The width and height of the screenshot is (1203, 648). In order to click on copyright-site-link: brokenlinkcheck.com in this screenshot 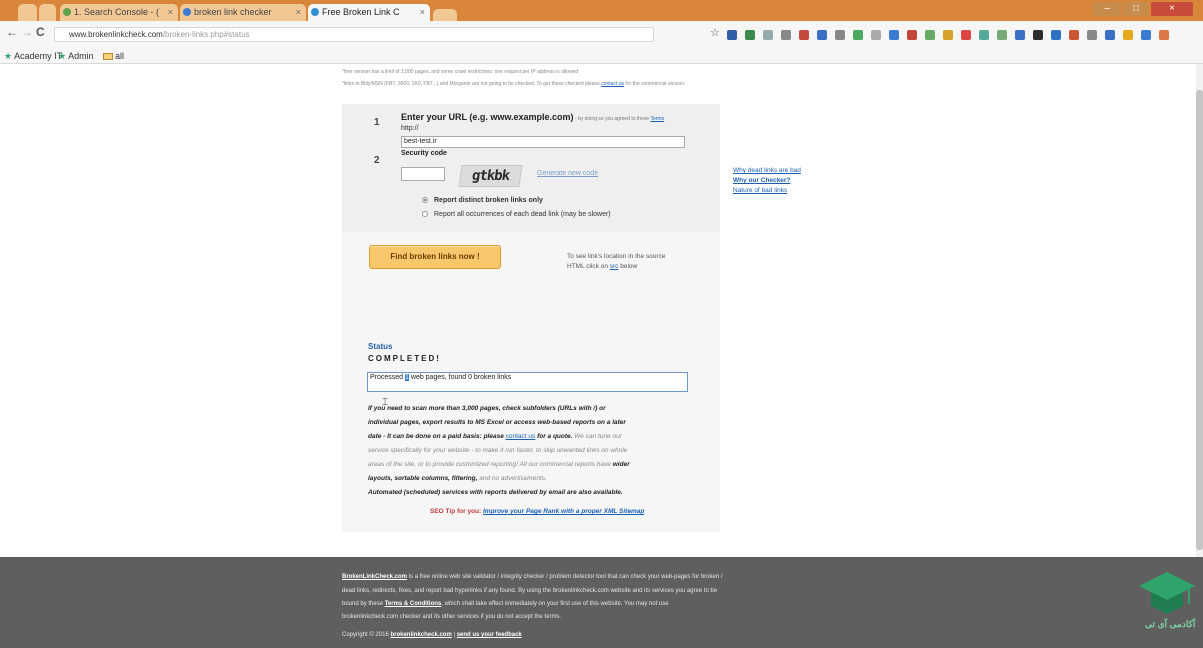, I will do `click(420, 635)`.